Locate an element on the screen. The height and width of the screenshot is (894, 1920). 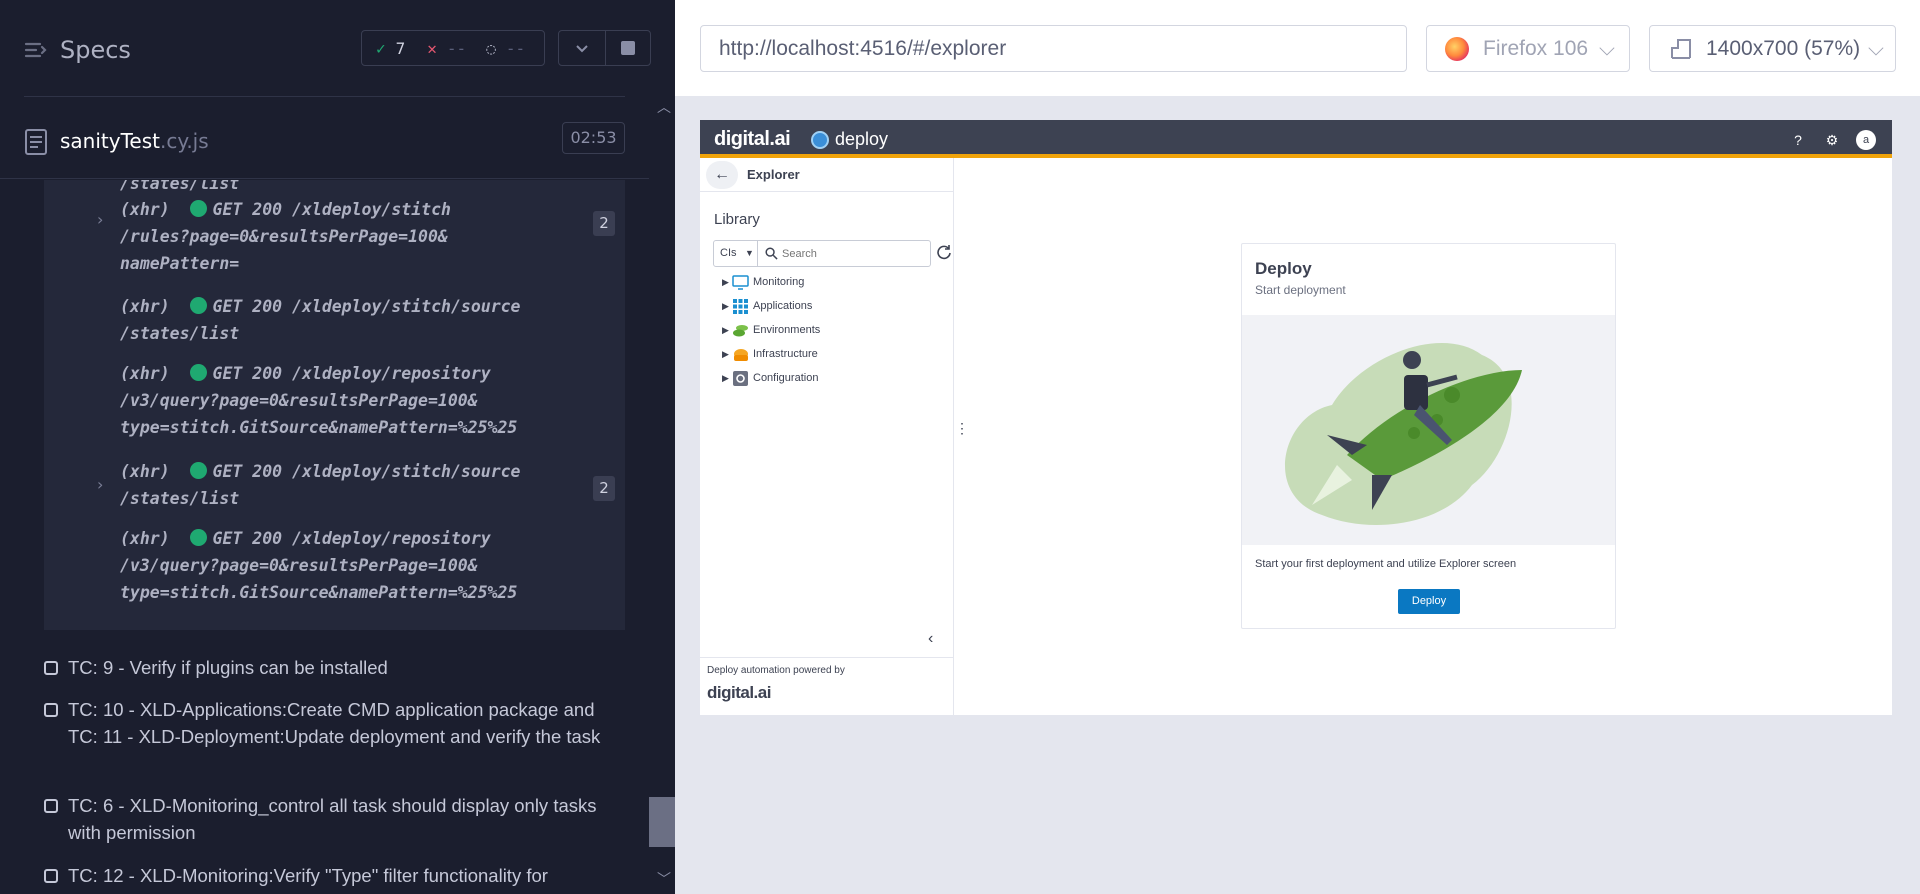
scroll-down-icon: ﹀ is located at coordinates (664, 879).